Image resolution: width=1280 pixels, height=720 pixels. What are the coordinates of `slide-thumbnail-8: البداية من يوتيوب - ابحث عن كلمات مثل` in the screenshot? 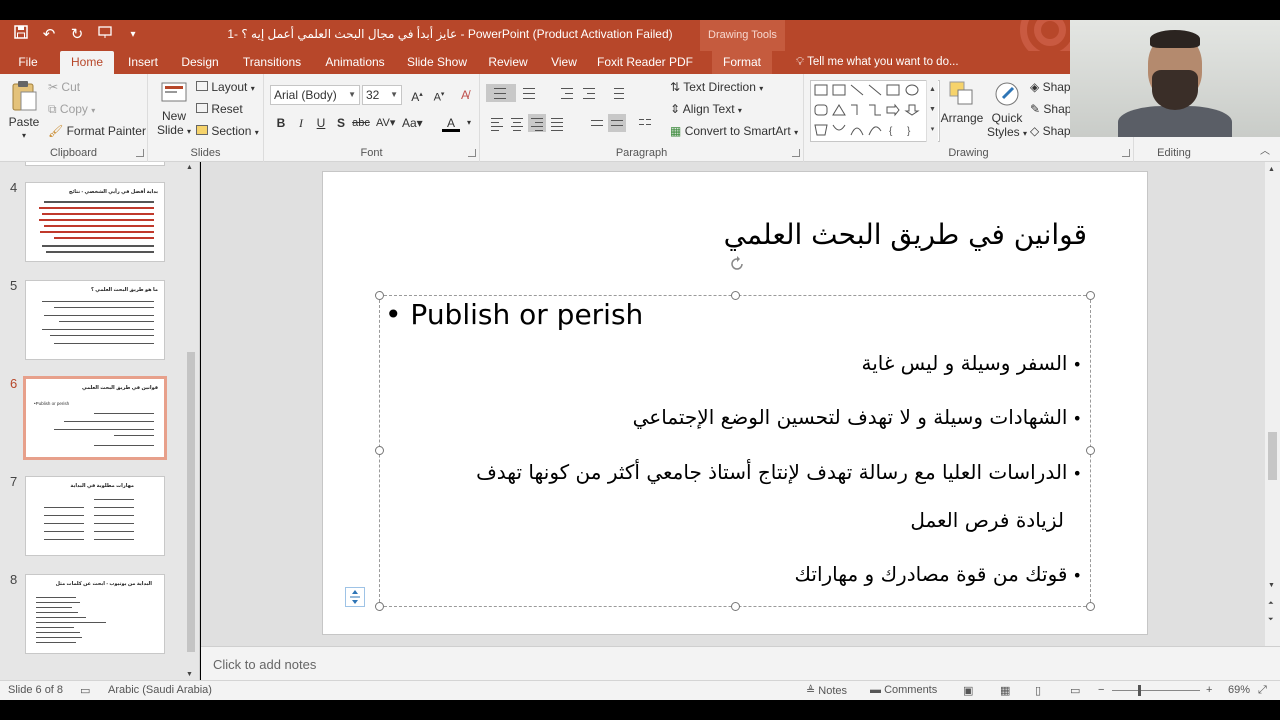 It's located at (95, 614).